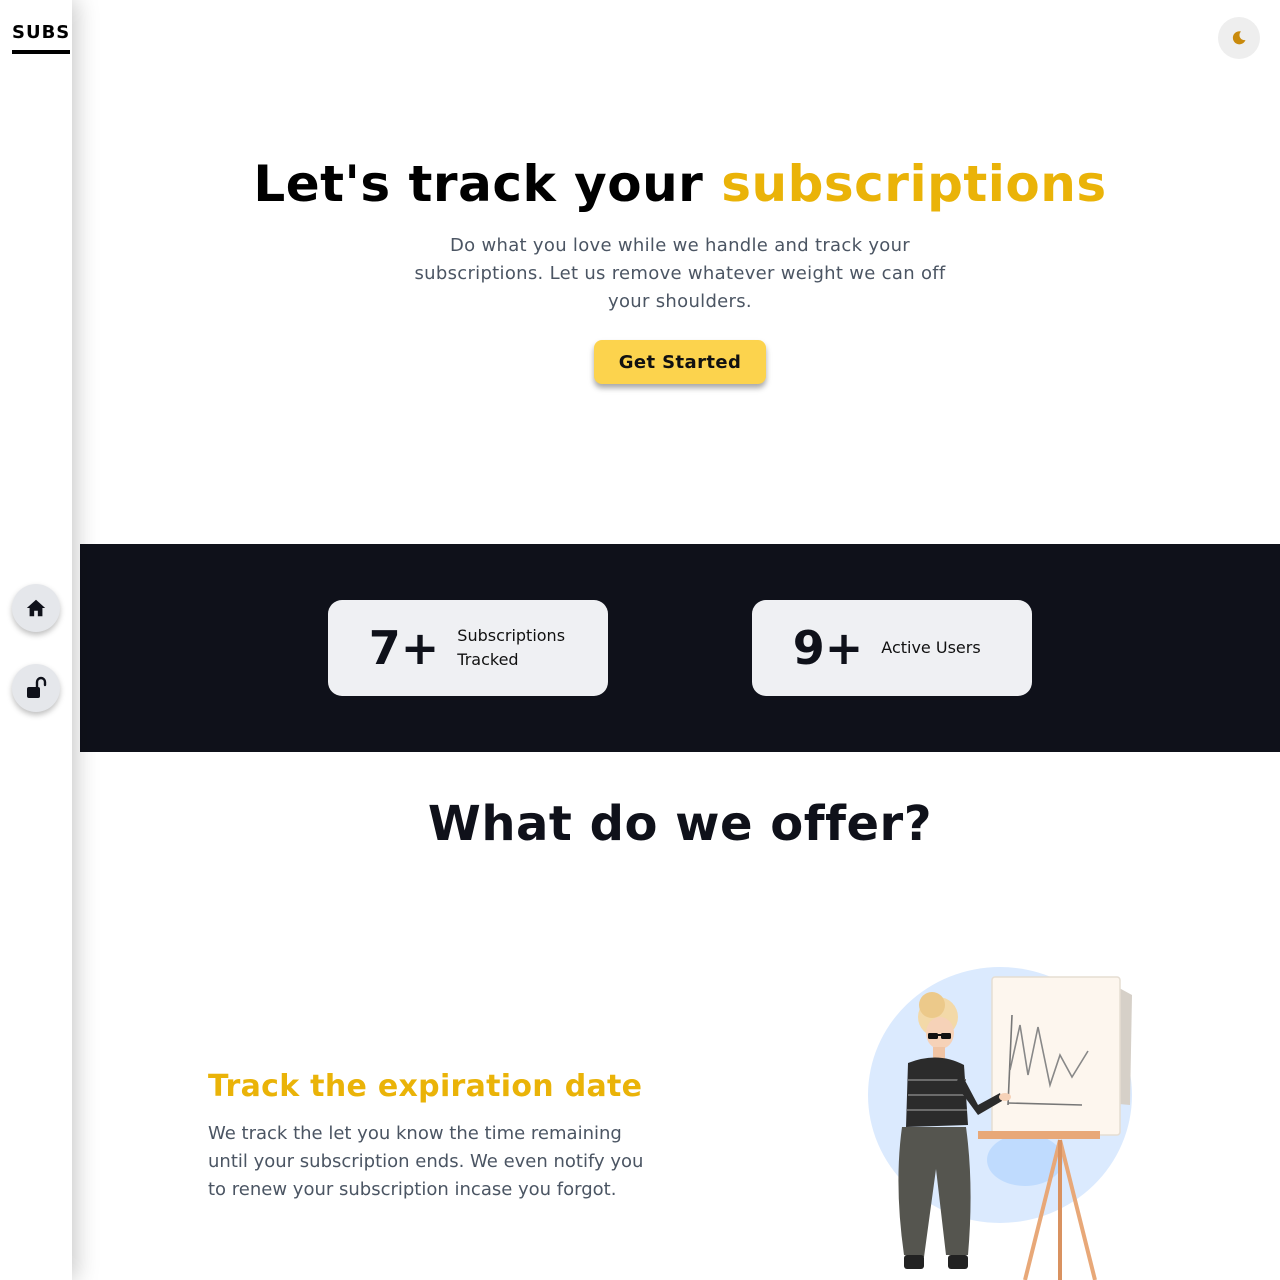 Image resolution: width=1280 pixels, height=1280 pixels. What do you see at coordinates (931, 647) in the screenshot?
I see `stat-label: Active Users` at bounding box center [931, 647].